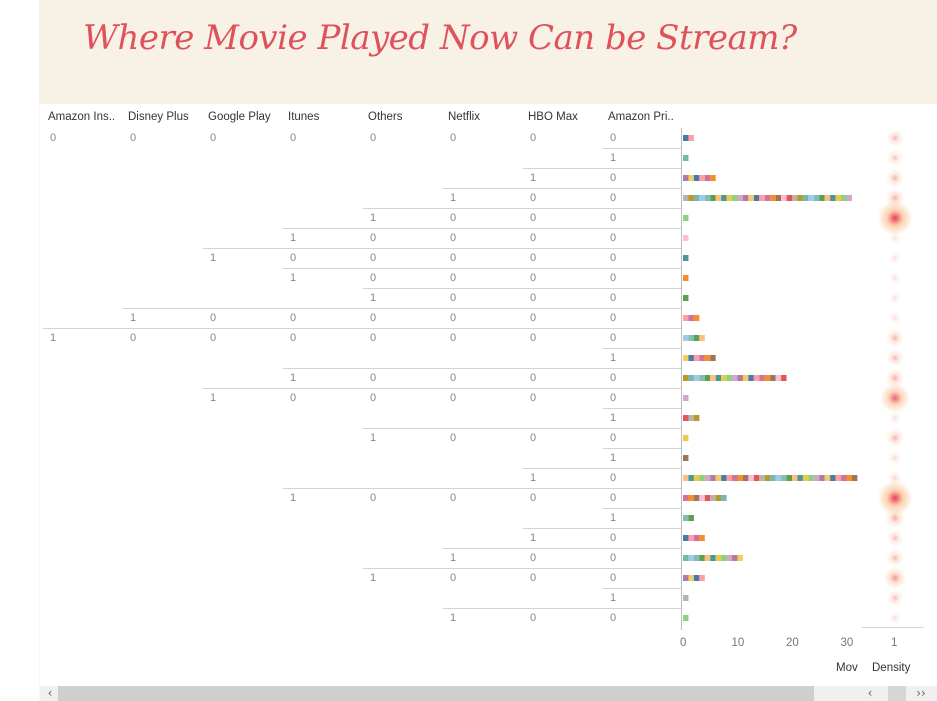 The image size is (937, 701). Describe the element at coordinates (897, 693) in the screenshot. I see `scroll-position-block` at that location.